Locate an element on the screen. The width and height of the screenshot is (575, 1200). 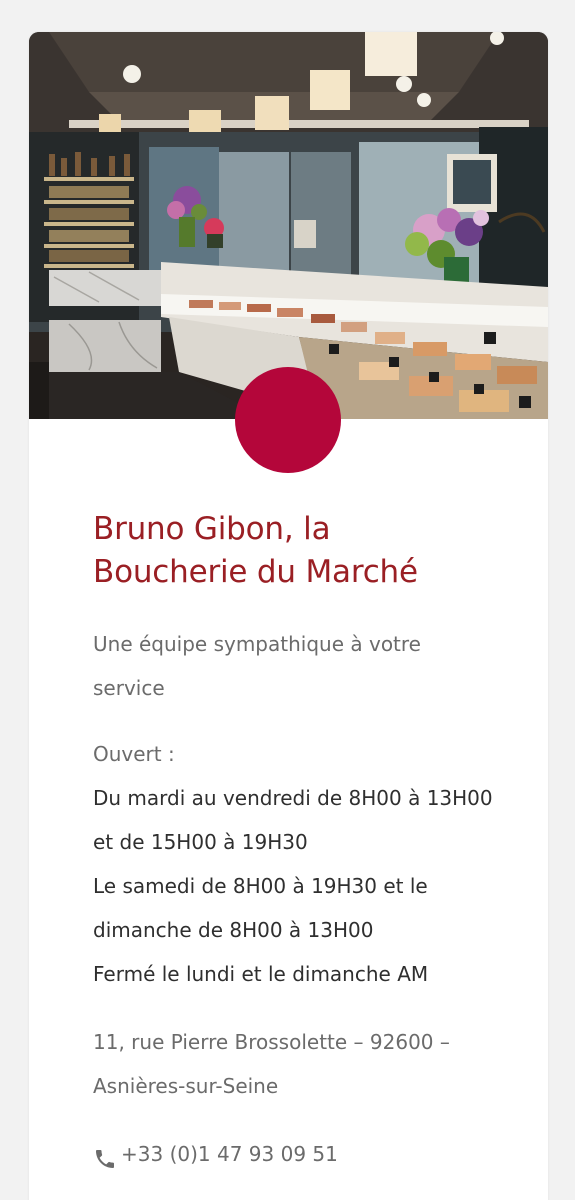
phone-icon is located at coordinates (105, 1155).